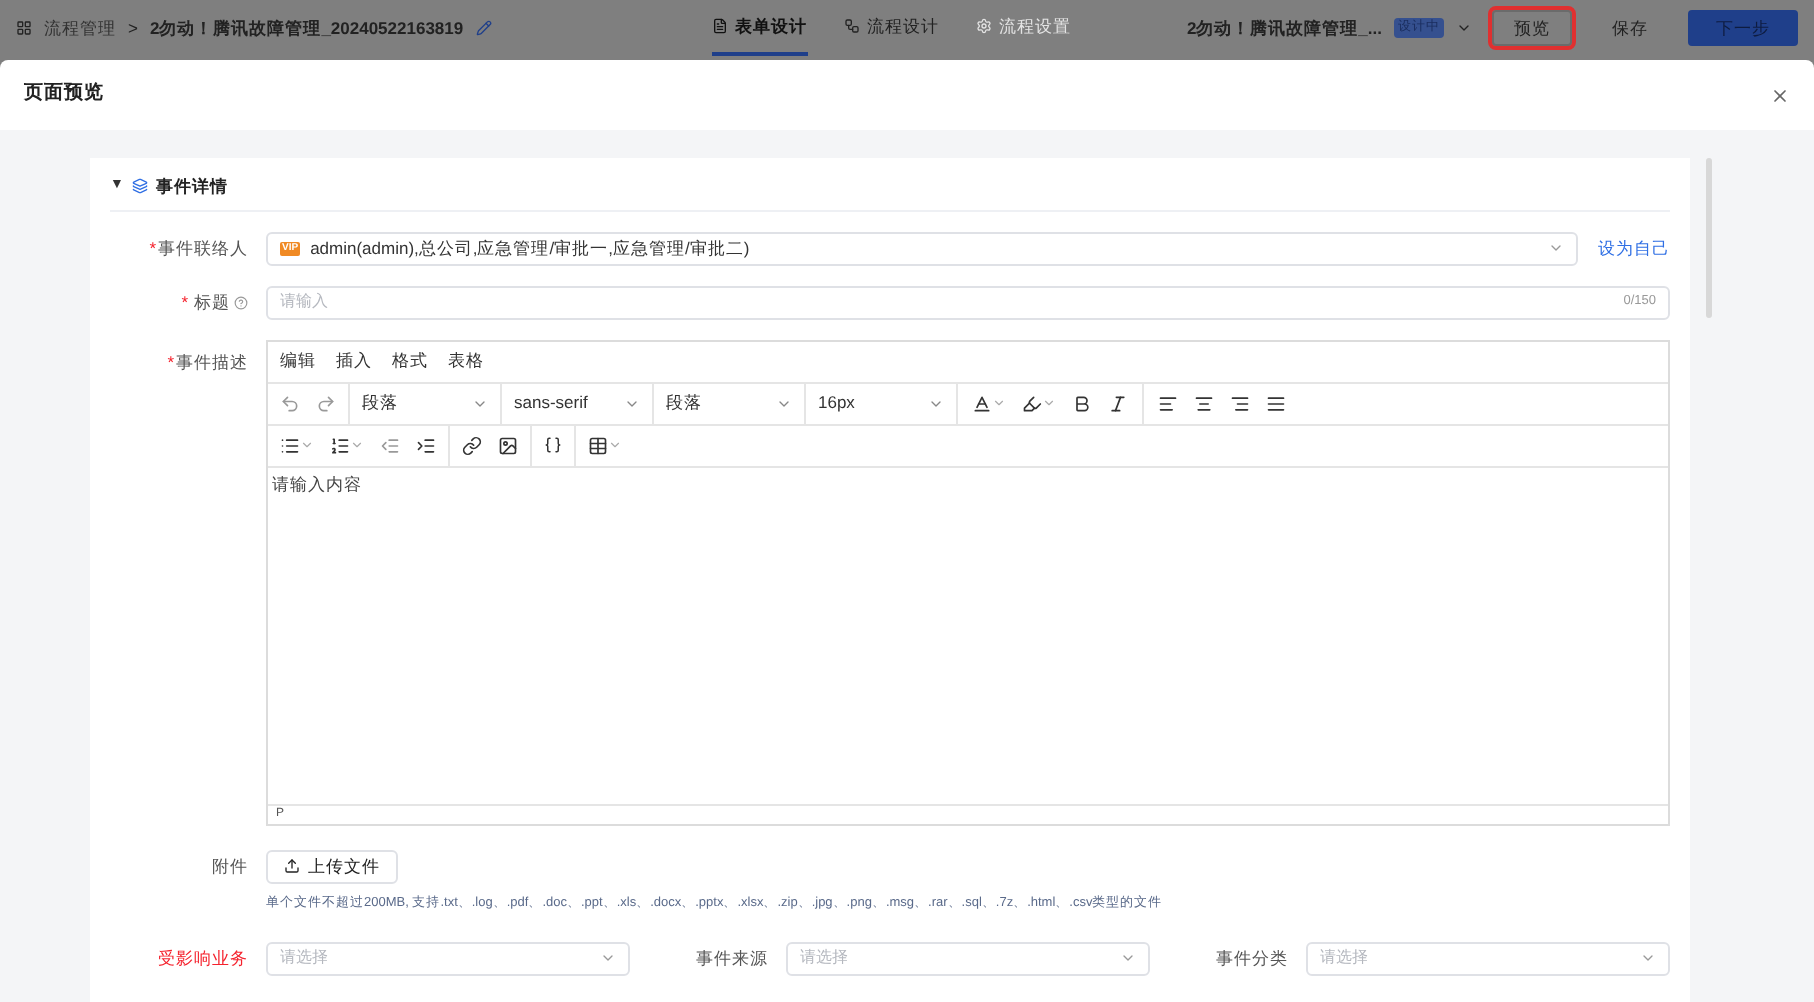 The height and width of the screenshot is (1002, 1814). I want to click on close-icon, so click(1780, 95).